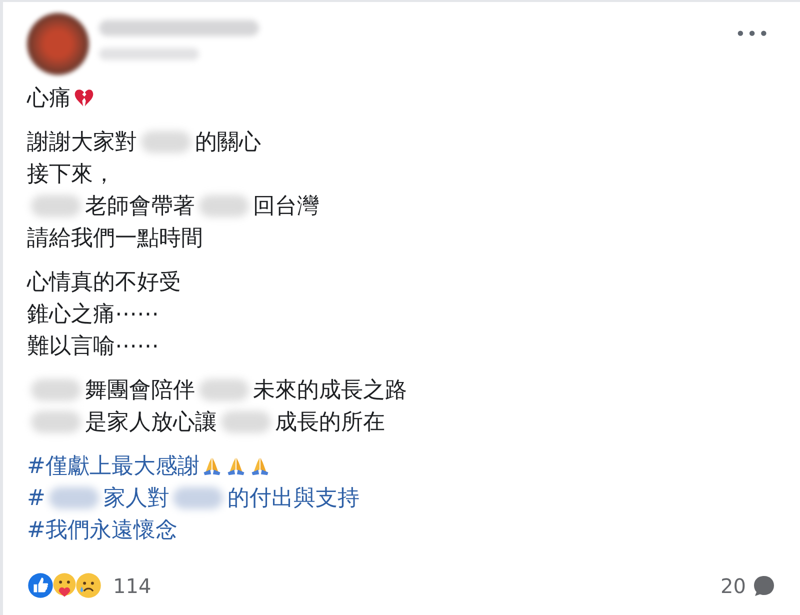  What do you see at coordinates (330, 391) in the screenshot?
I see `post-text: 未來的成長之路` at bounding box center [330, 391].